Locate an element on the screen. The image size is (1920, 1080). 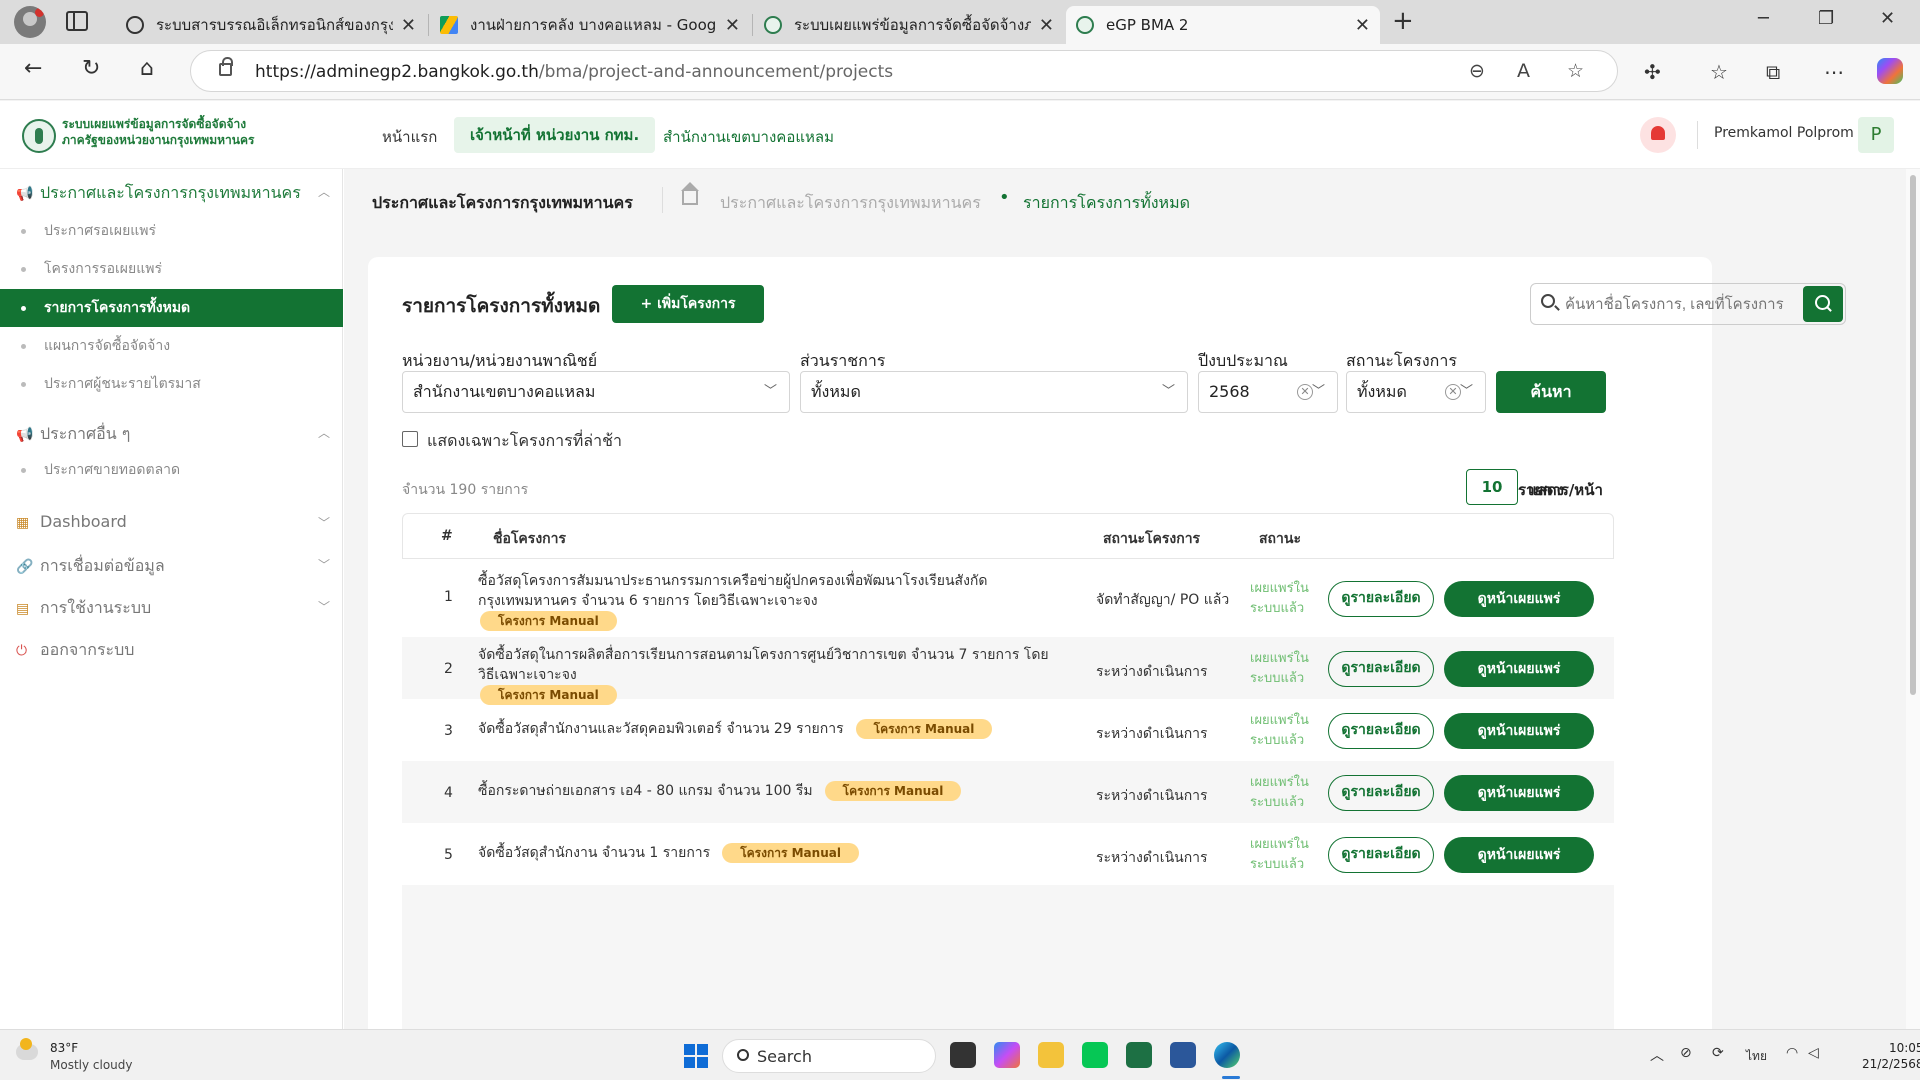
vpn-icon: ⊘ is located at coordinates (1686, 1053).